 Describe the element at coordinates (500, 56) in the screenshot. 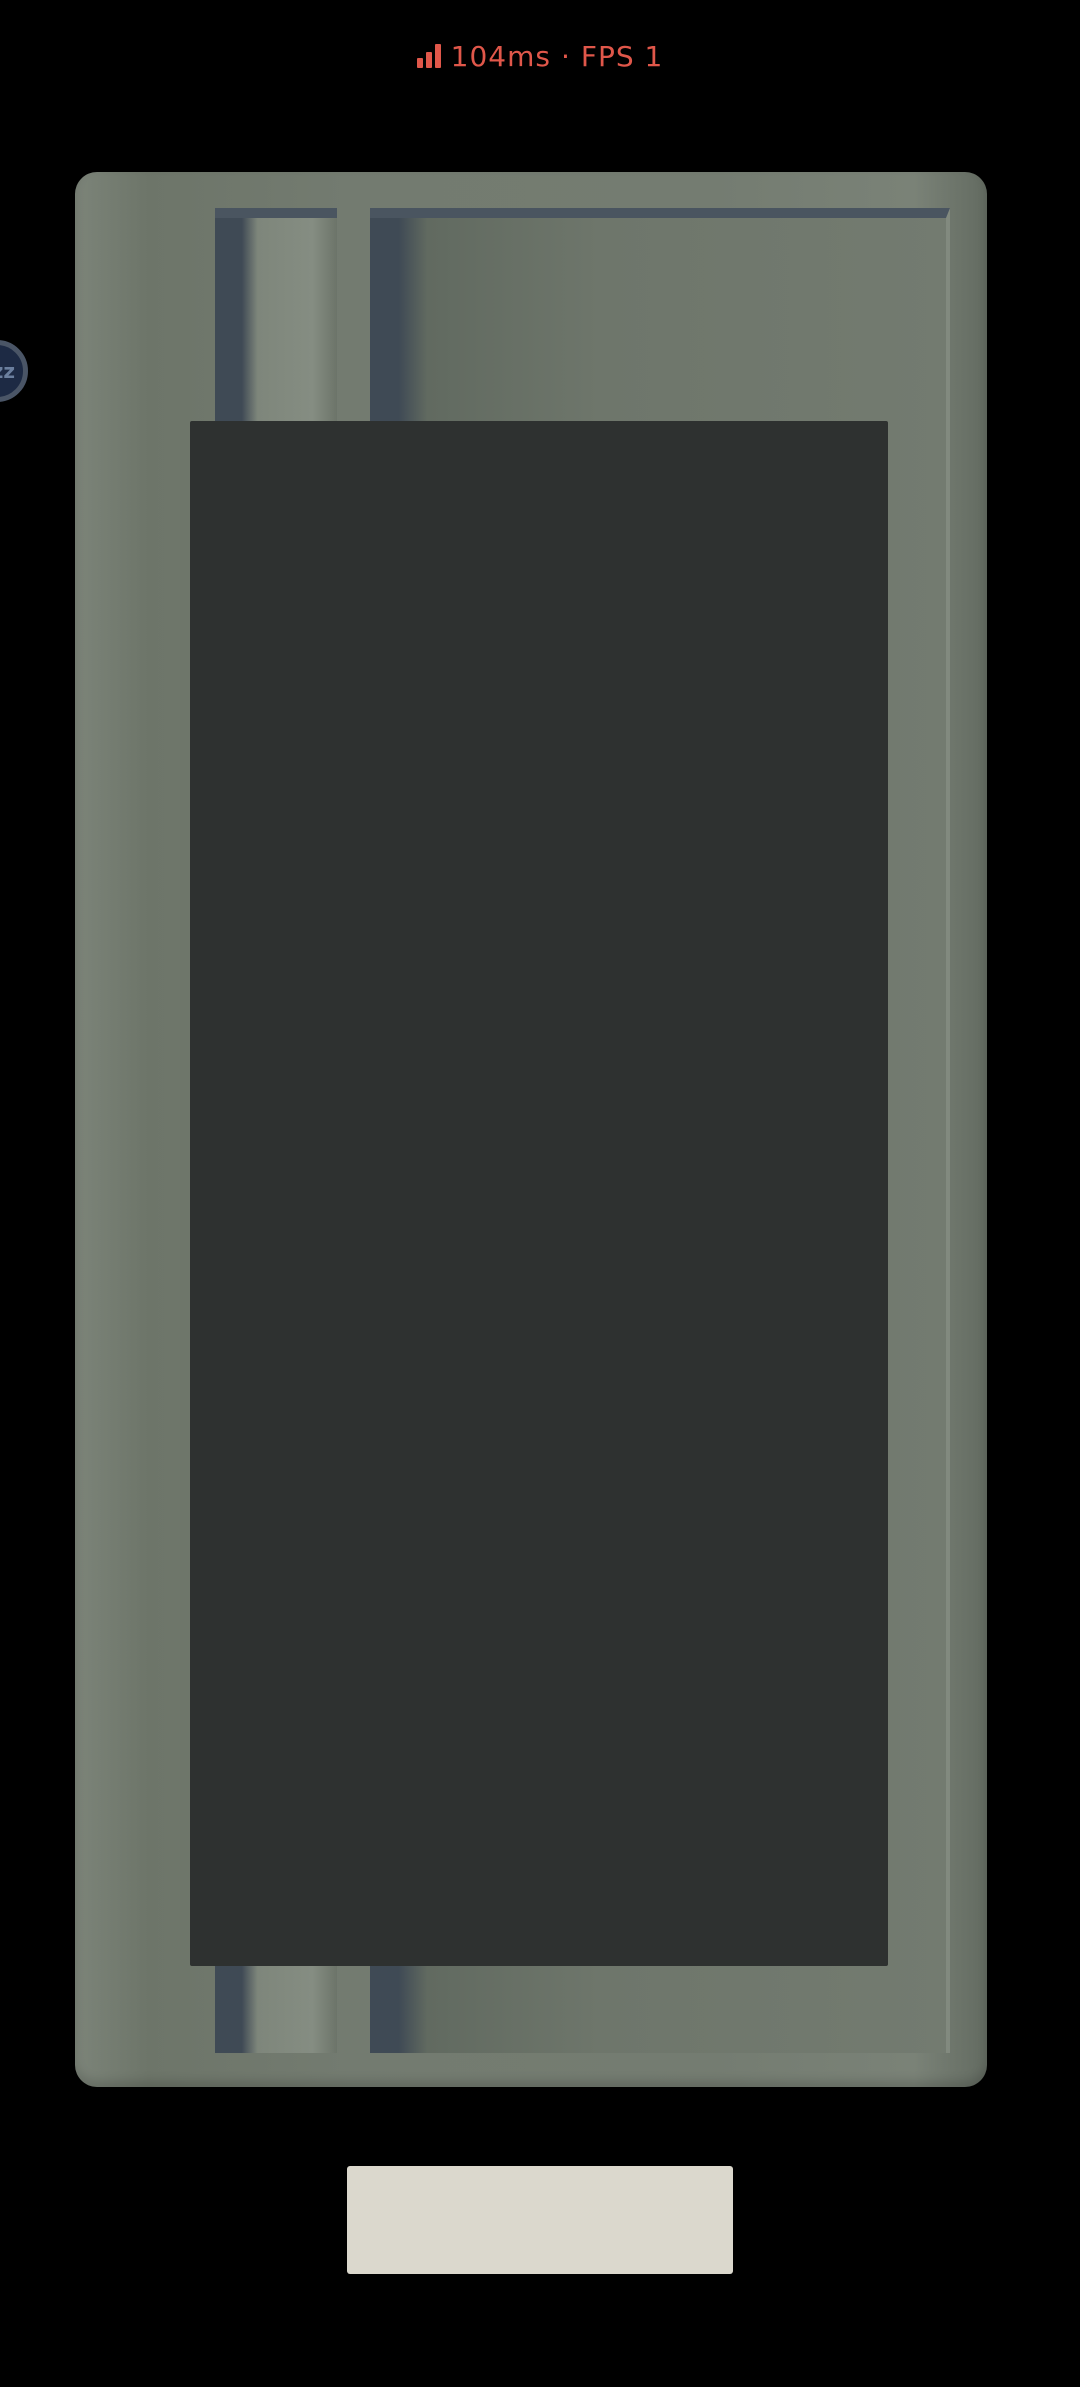

I see `latency-value: 104ms` at that location.